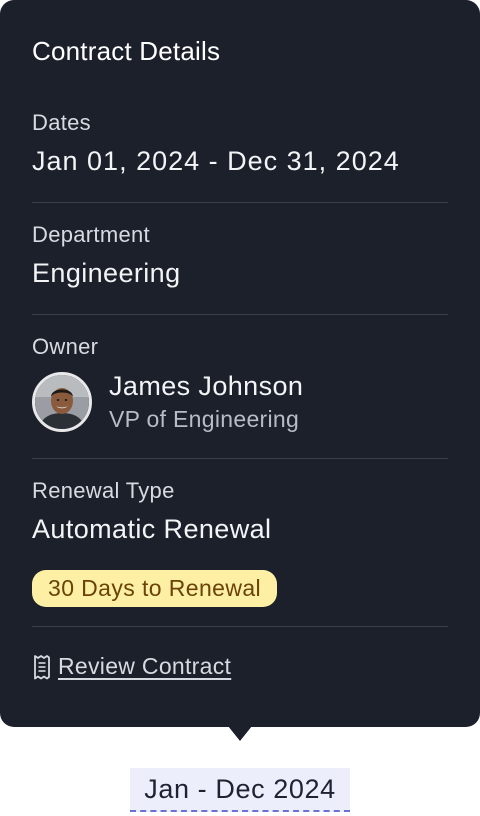 The height and width of the screenshot is (816, 480). I want to click on owner-name: James Johnson, so click(206, 386).